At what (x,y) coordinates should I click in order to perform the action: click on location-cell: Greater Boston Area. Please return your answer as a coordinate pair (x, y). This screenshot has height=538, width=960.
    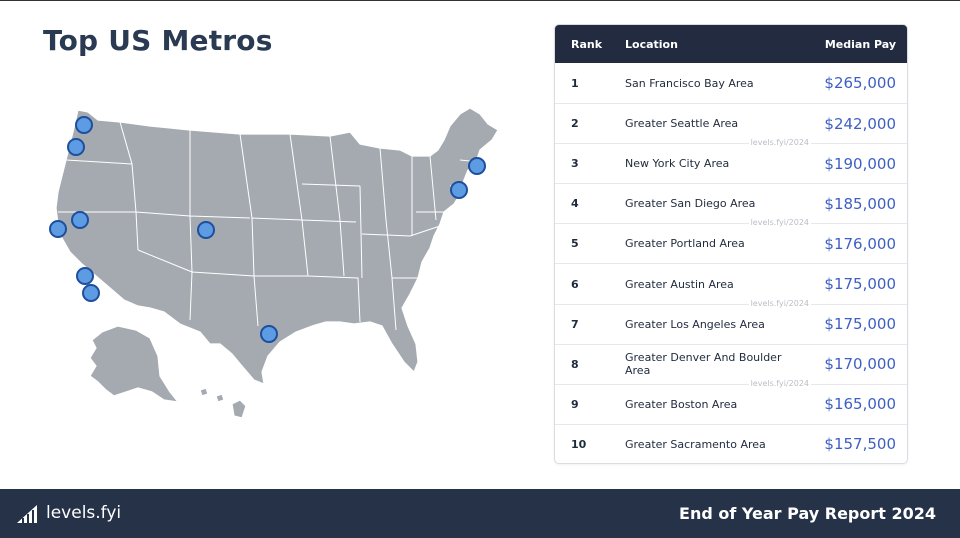
    Looking at the image, I should click on (681, 404).